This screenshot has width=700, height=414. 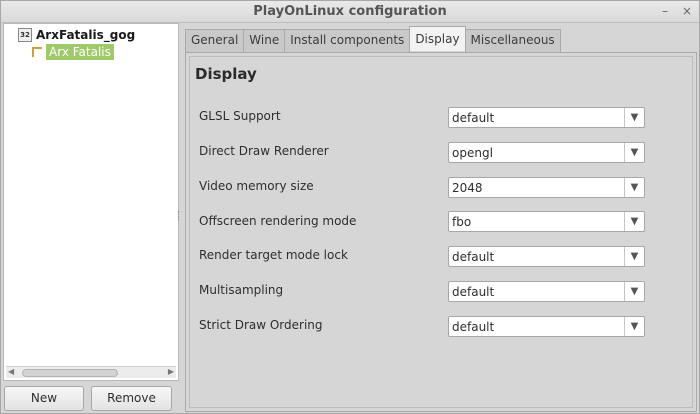 What do you see at coordinates (241, 290) in the screenshot?
I see `setting-label-multisampling: Multisampling` at bounding box center [241, 290].